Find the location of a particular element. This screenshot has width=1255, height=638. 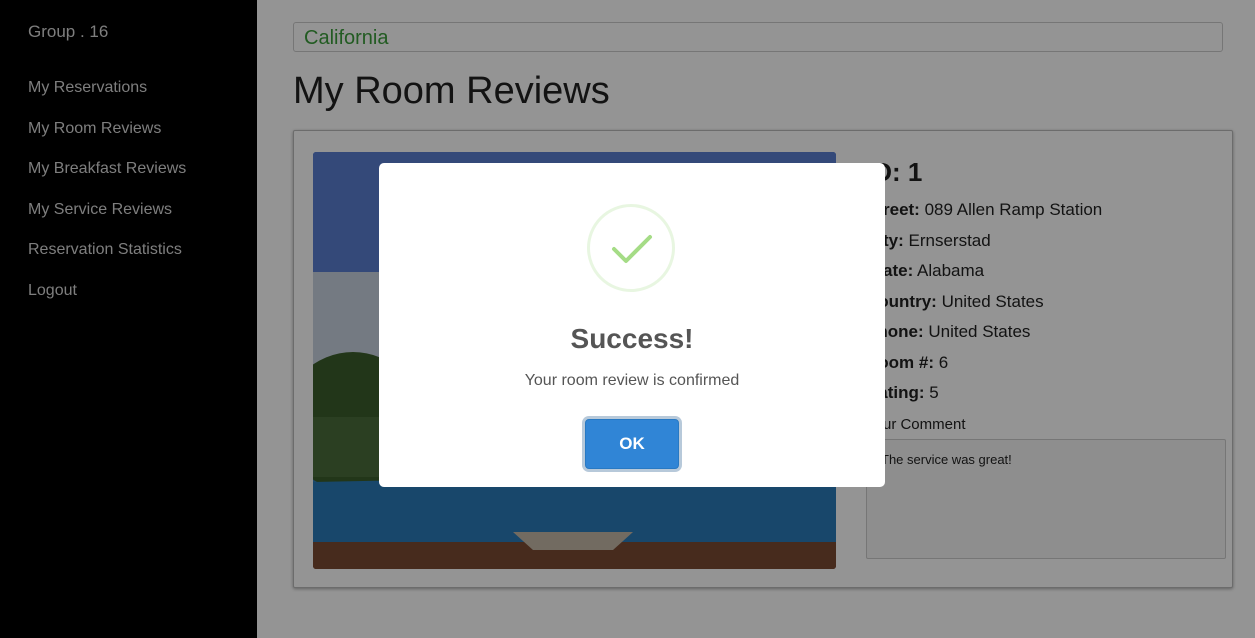

dialog-title: Success! is located at coordinates (632, 338).